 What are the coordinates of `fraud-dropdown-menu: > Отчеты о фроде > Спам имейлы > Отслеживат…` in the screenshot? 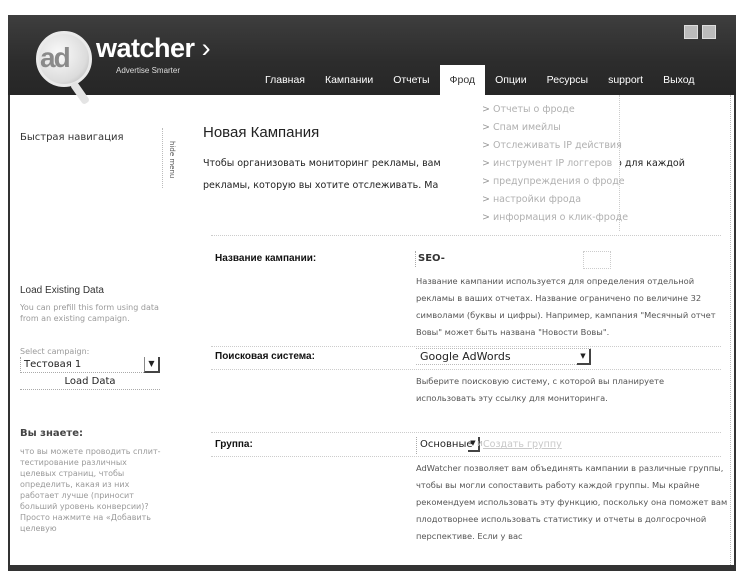 It's located at (550, 163).